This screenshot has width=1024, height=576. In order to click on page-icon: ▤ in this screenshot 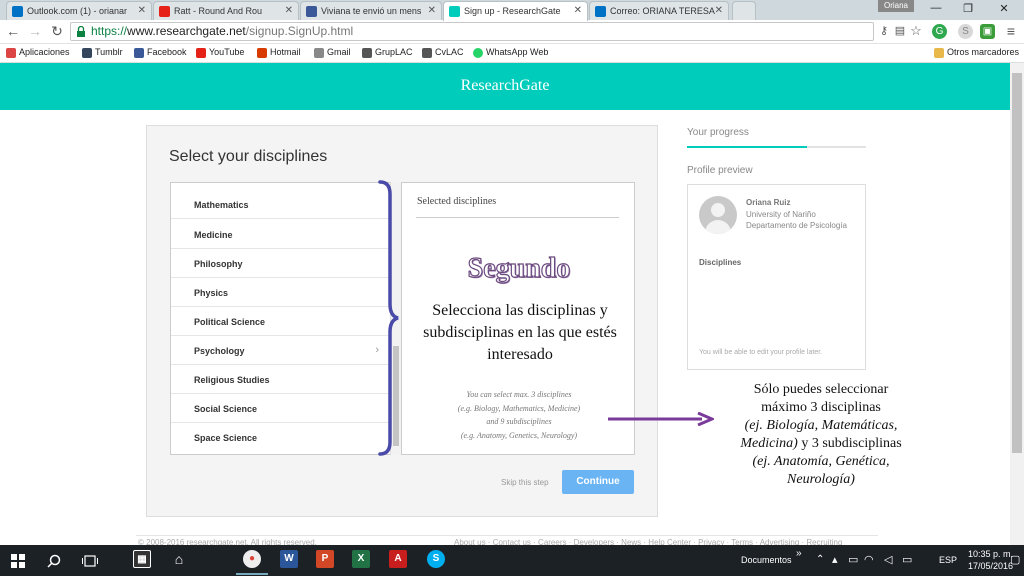, I will do `click(900, 31)`.